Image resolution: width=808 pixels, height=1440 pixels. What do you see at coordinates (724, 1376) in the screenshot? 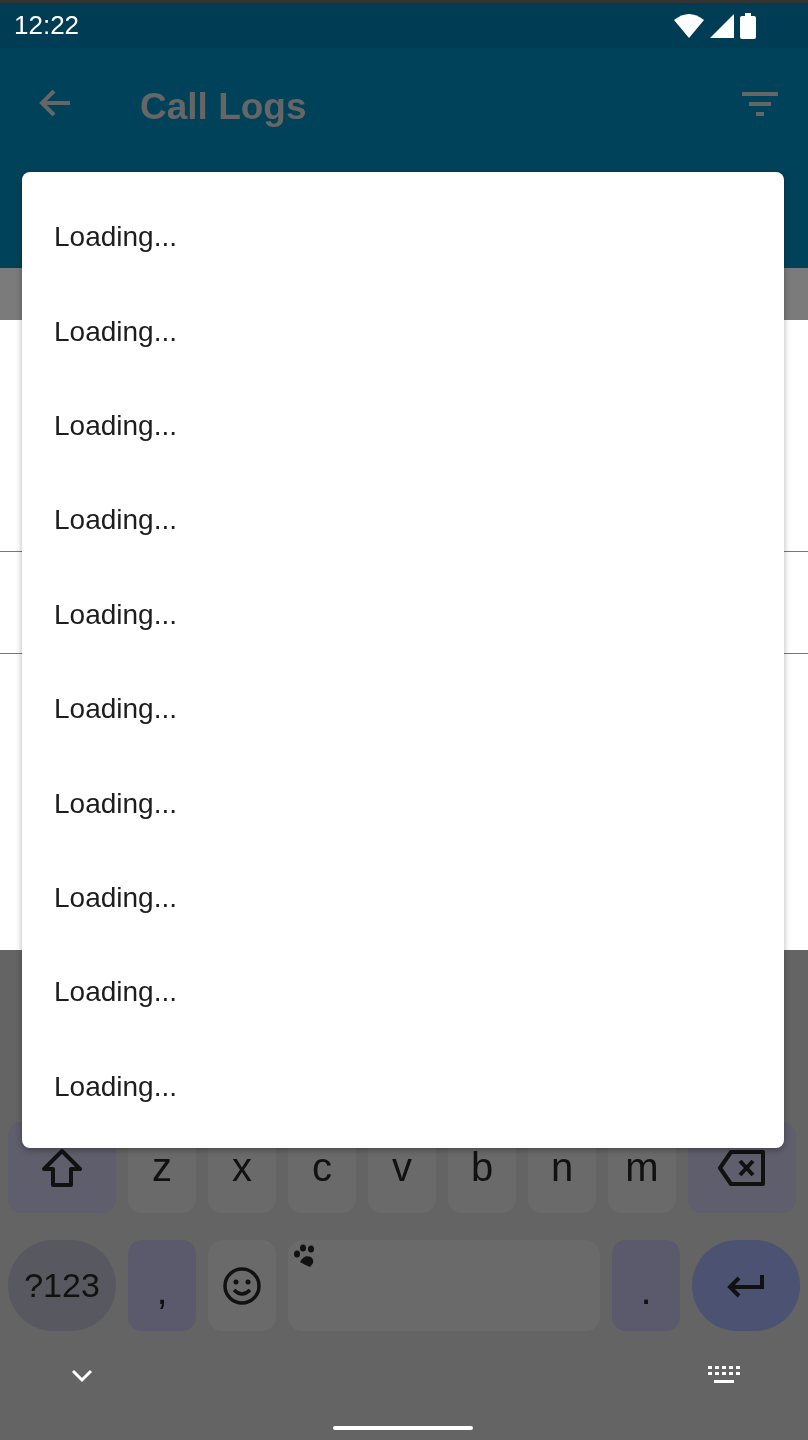
I see `keyboard-icon` at bounding box center [724, 1376].